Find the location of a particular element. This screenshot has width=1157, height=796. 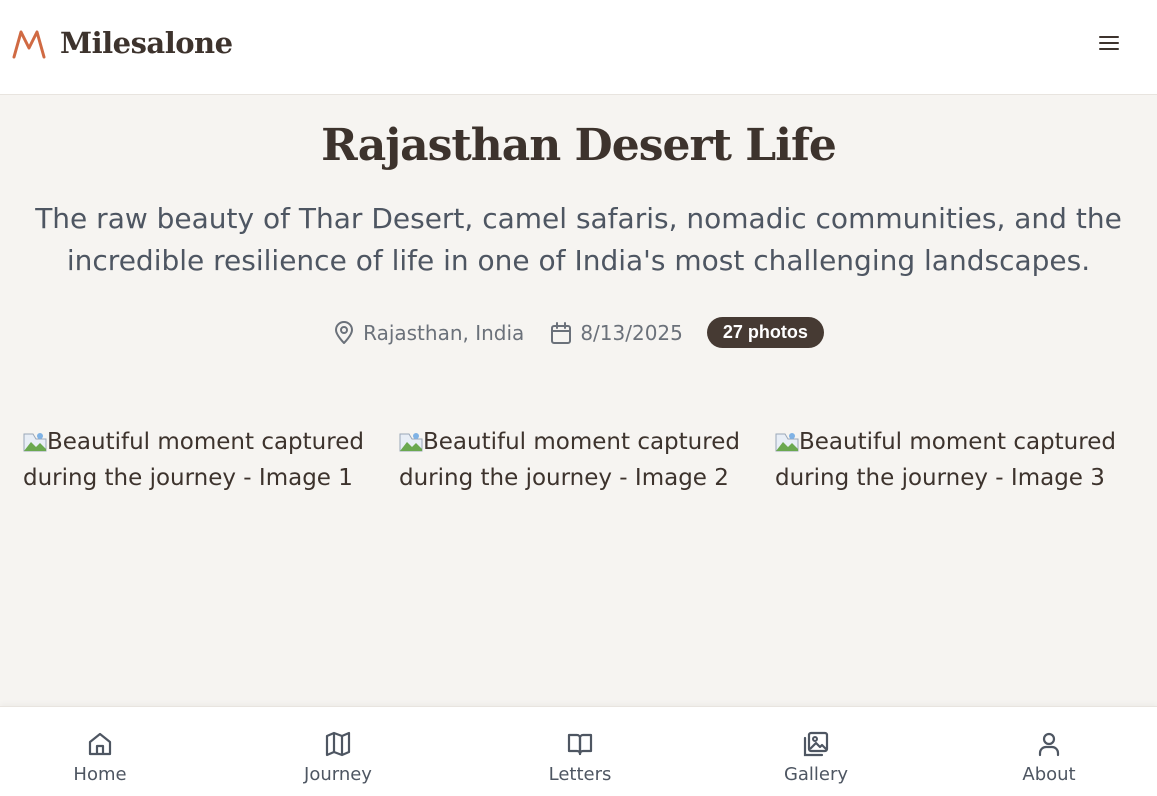

home-icon is located at coordinates (100, 743).